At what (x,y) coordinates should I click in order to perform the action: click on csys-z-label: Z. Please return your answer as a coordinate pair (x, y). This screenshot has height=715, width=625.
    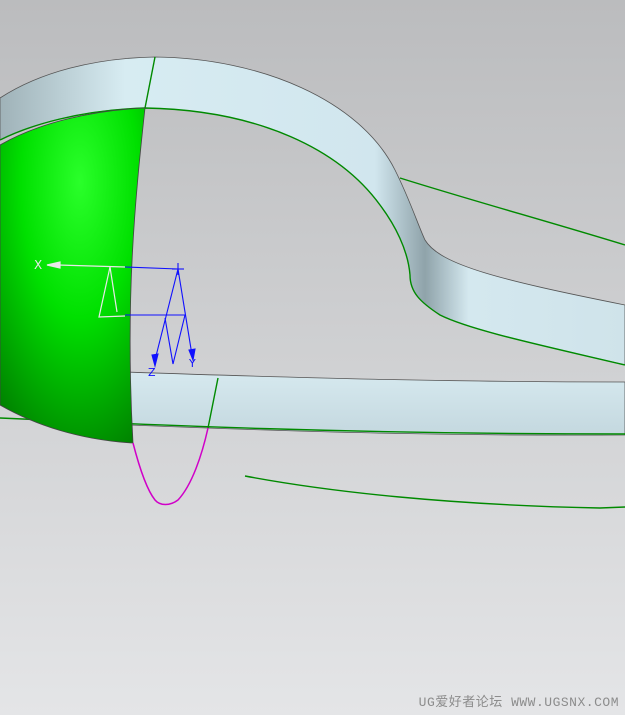
    Looking at the image, I should click on (152, 372).